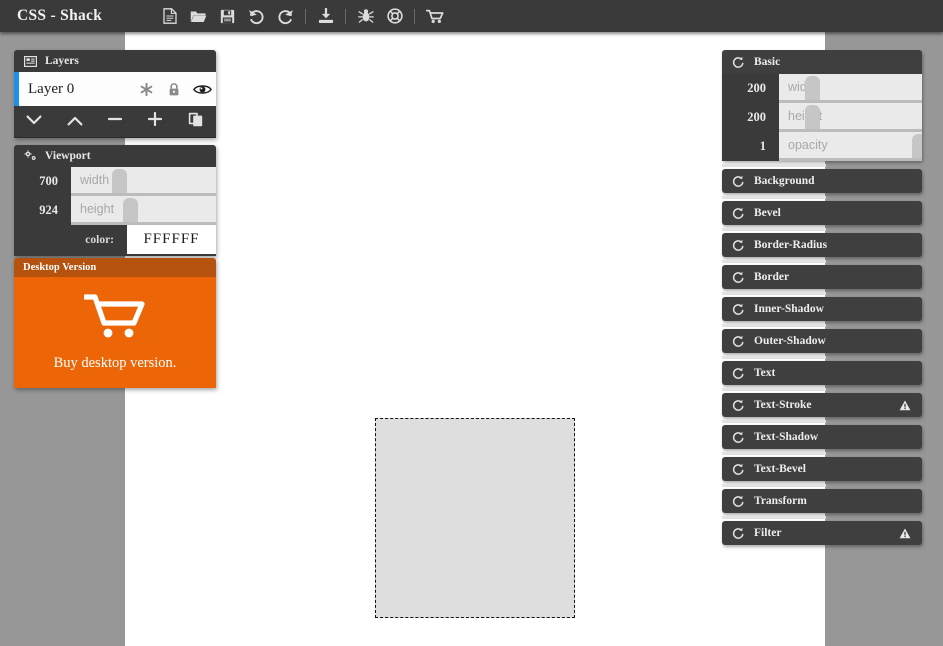  What do you see at coordinates (746, 146) in the screenshot?
I see `basic-opacity-value: 1` at bounding box center [746, 146].